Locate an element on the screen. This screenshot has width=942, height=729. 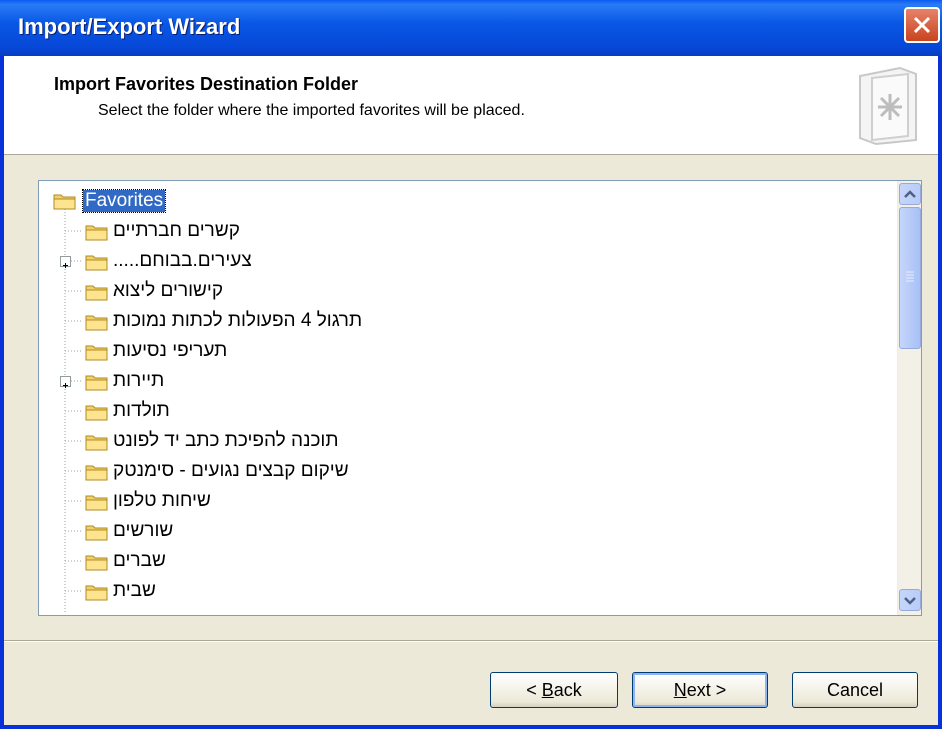
grip-icon is located at coordinates (910, 276).